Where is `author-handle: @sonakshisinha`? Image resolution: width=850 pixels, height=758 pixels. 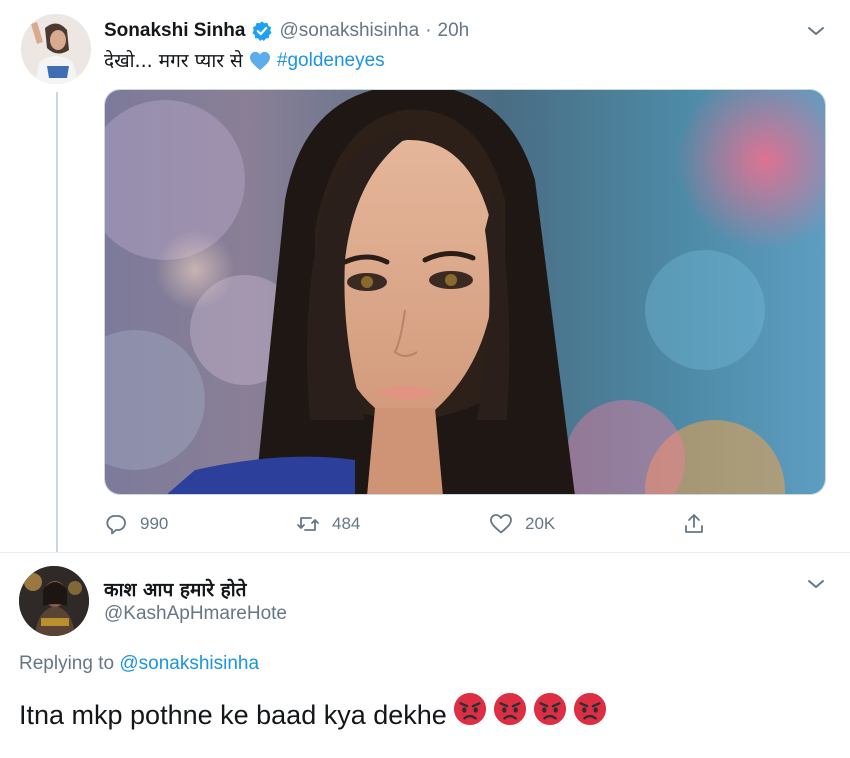
author-handle: @sonakshisinha is located at coordinates (349, 31).